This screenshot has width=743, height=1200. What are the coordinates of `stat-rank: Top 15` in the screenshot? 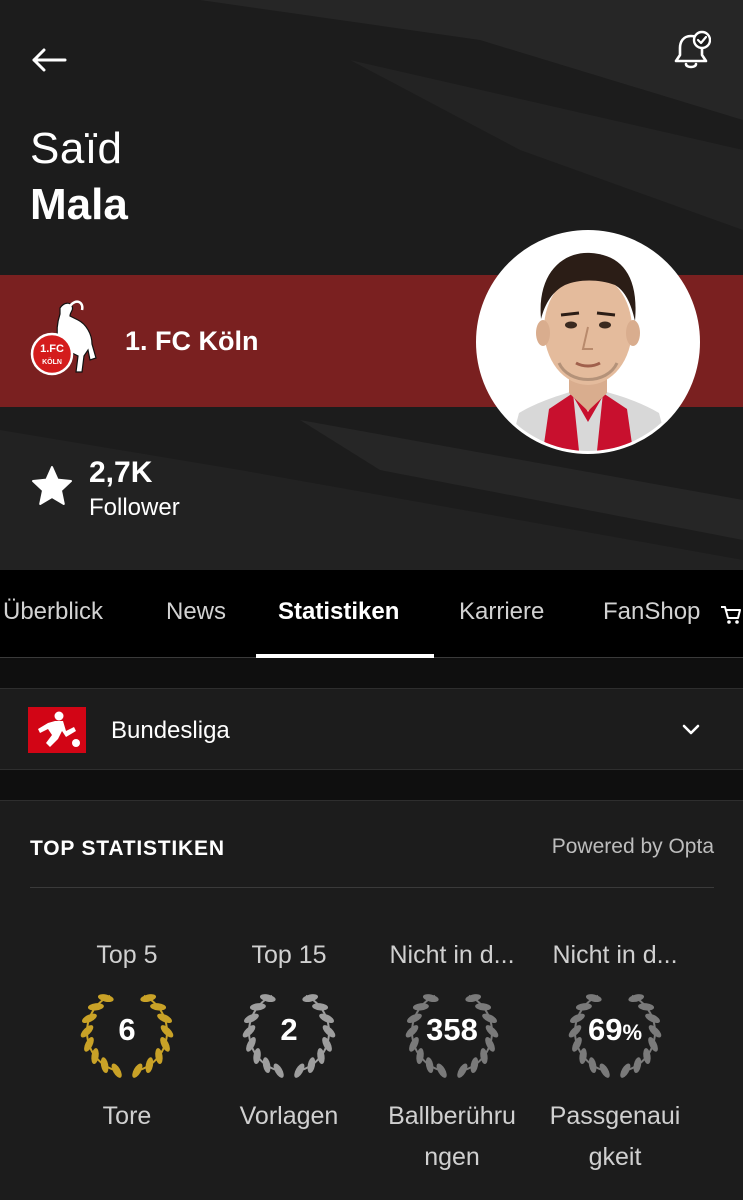 It's located at (289, 955).